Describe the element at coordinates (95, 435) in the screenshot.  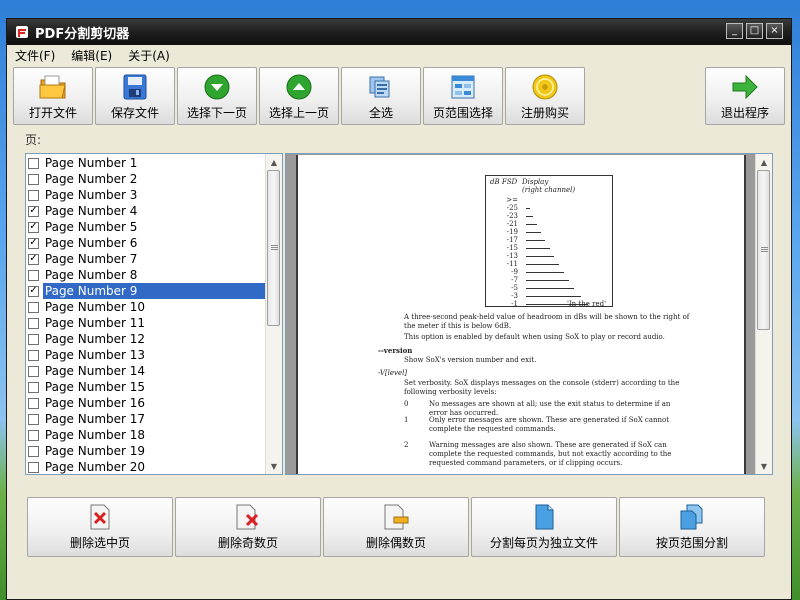
I see `page-label: Page Number 18` at that location.